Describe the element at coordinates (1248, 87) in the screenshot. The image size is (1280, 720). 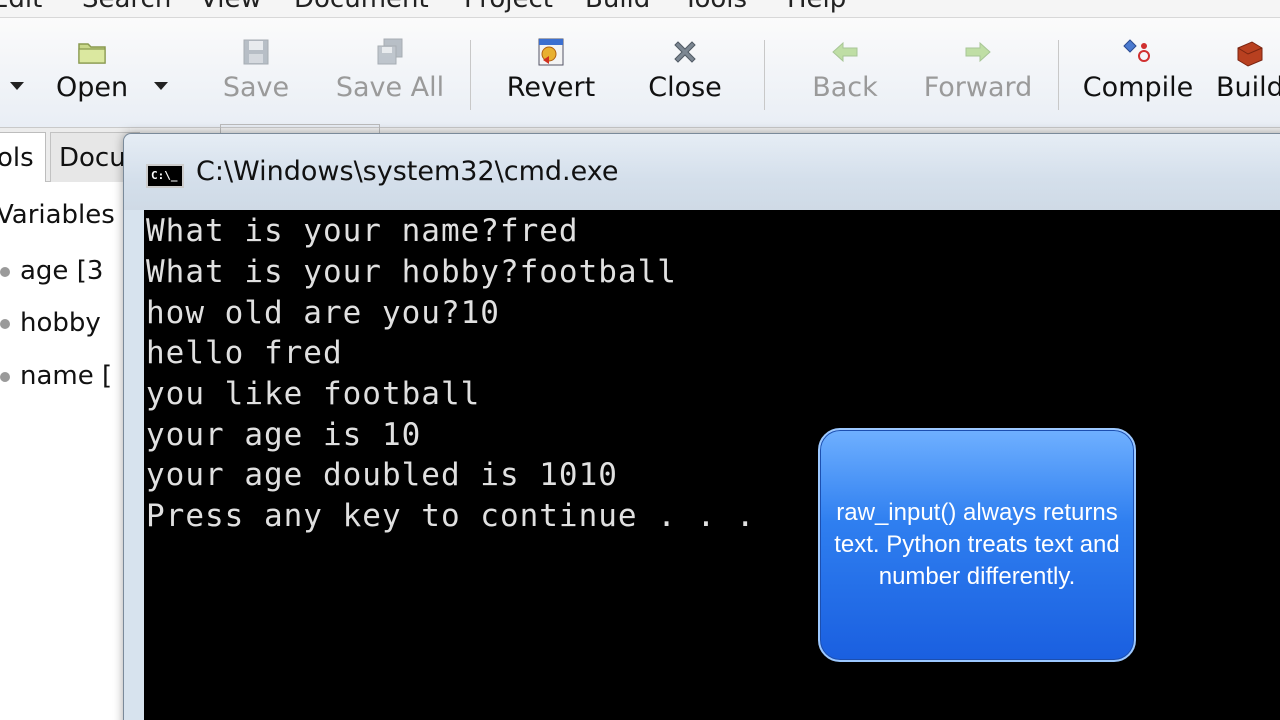
I see `build-label: Build` at that location.